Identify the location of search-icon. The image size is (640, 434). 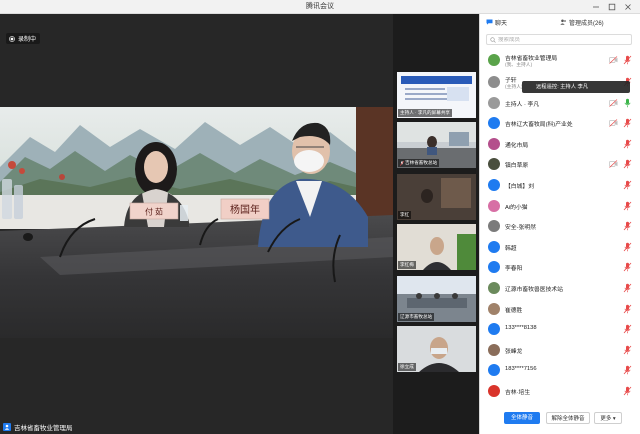
(493, 39).